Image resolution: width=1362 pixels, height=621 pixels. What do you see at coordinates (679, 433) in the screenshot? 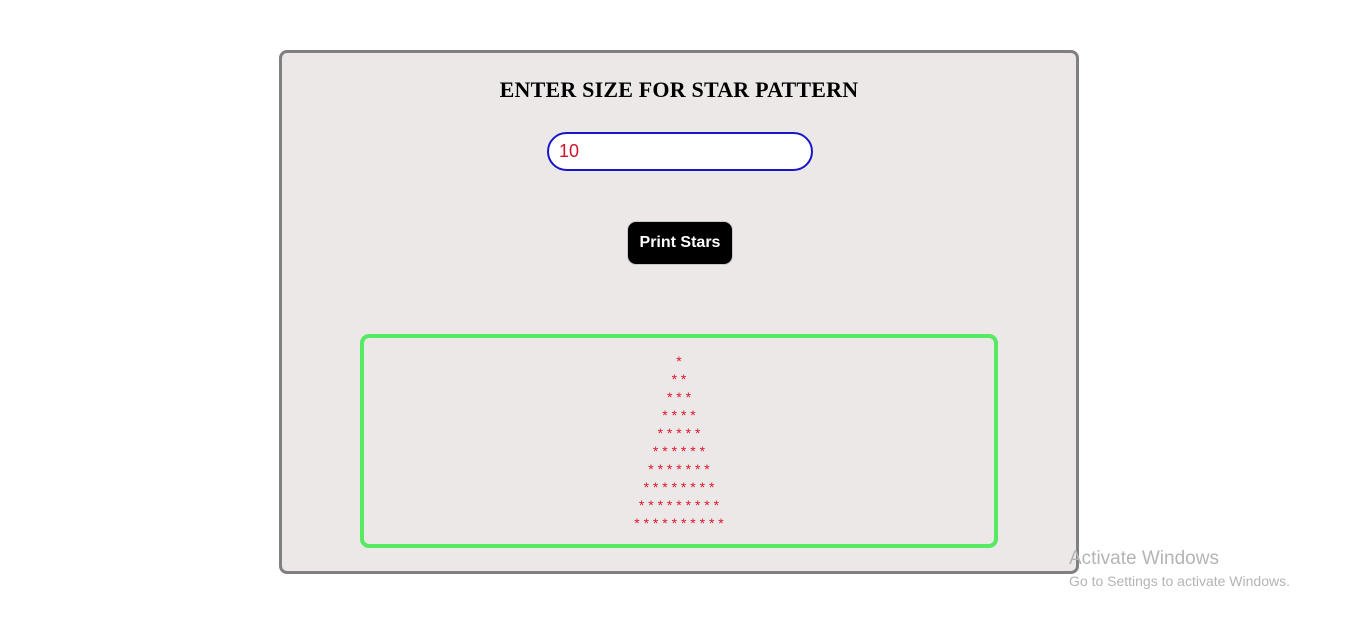
I see `star-row: * * * * *` at bounding box center [679, 433].